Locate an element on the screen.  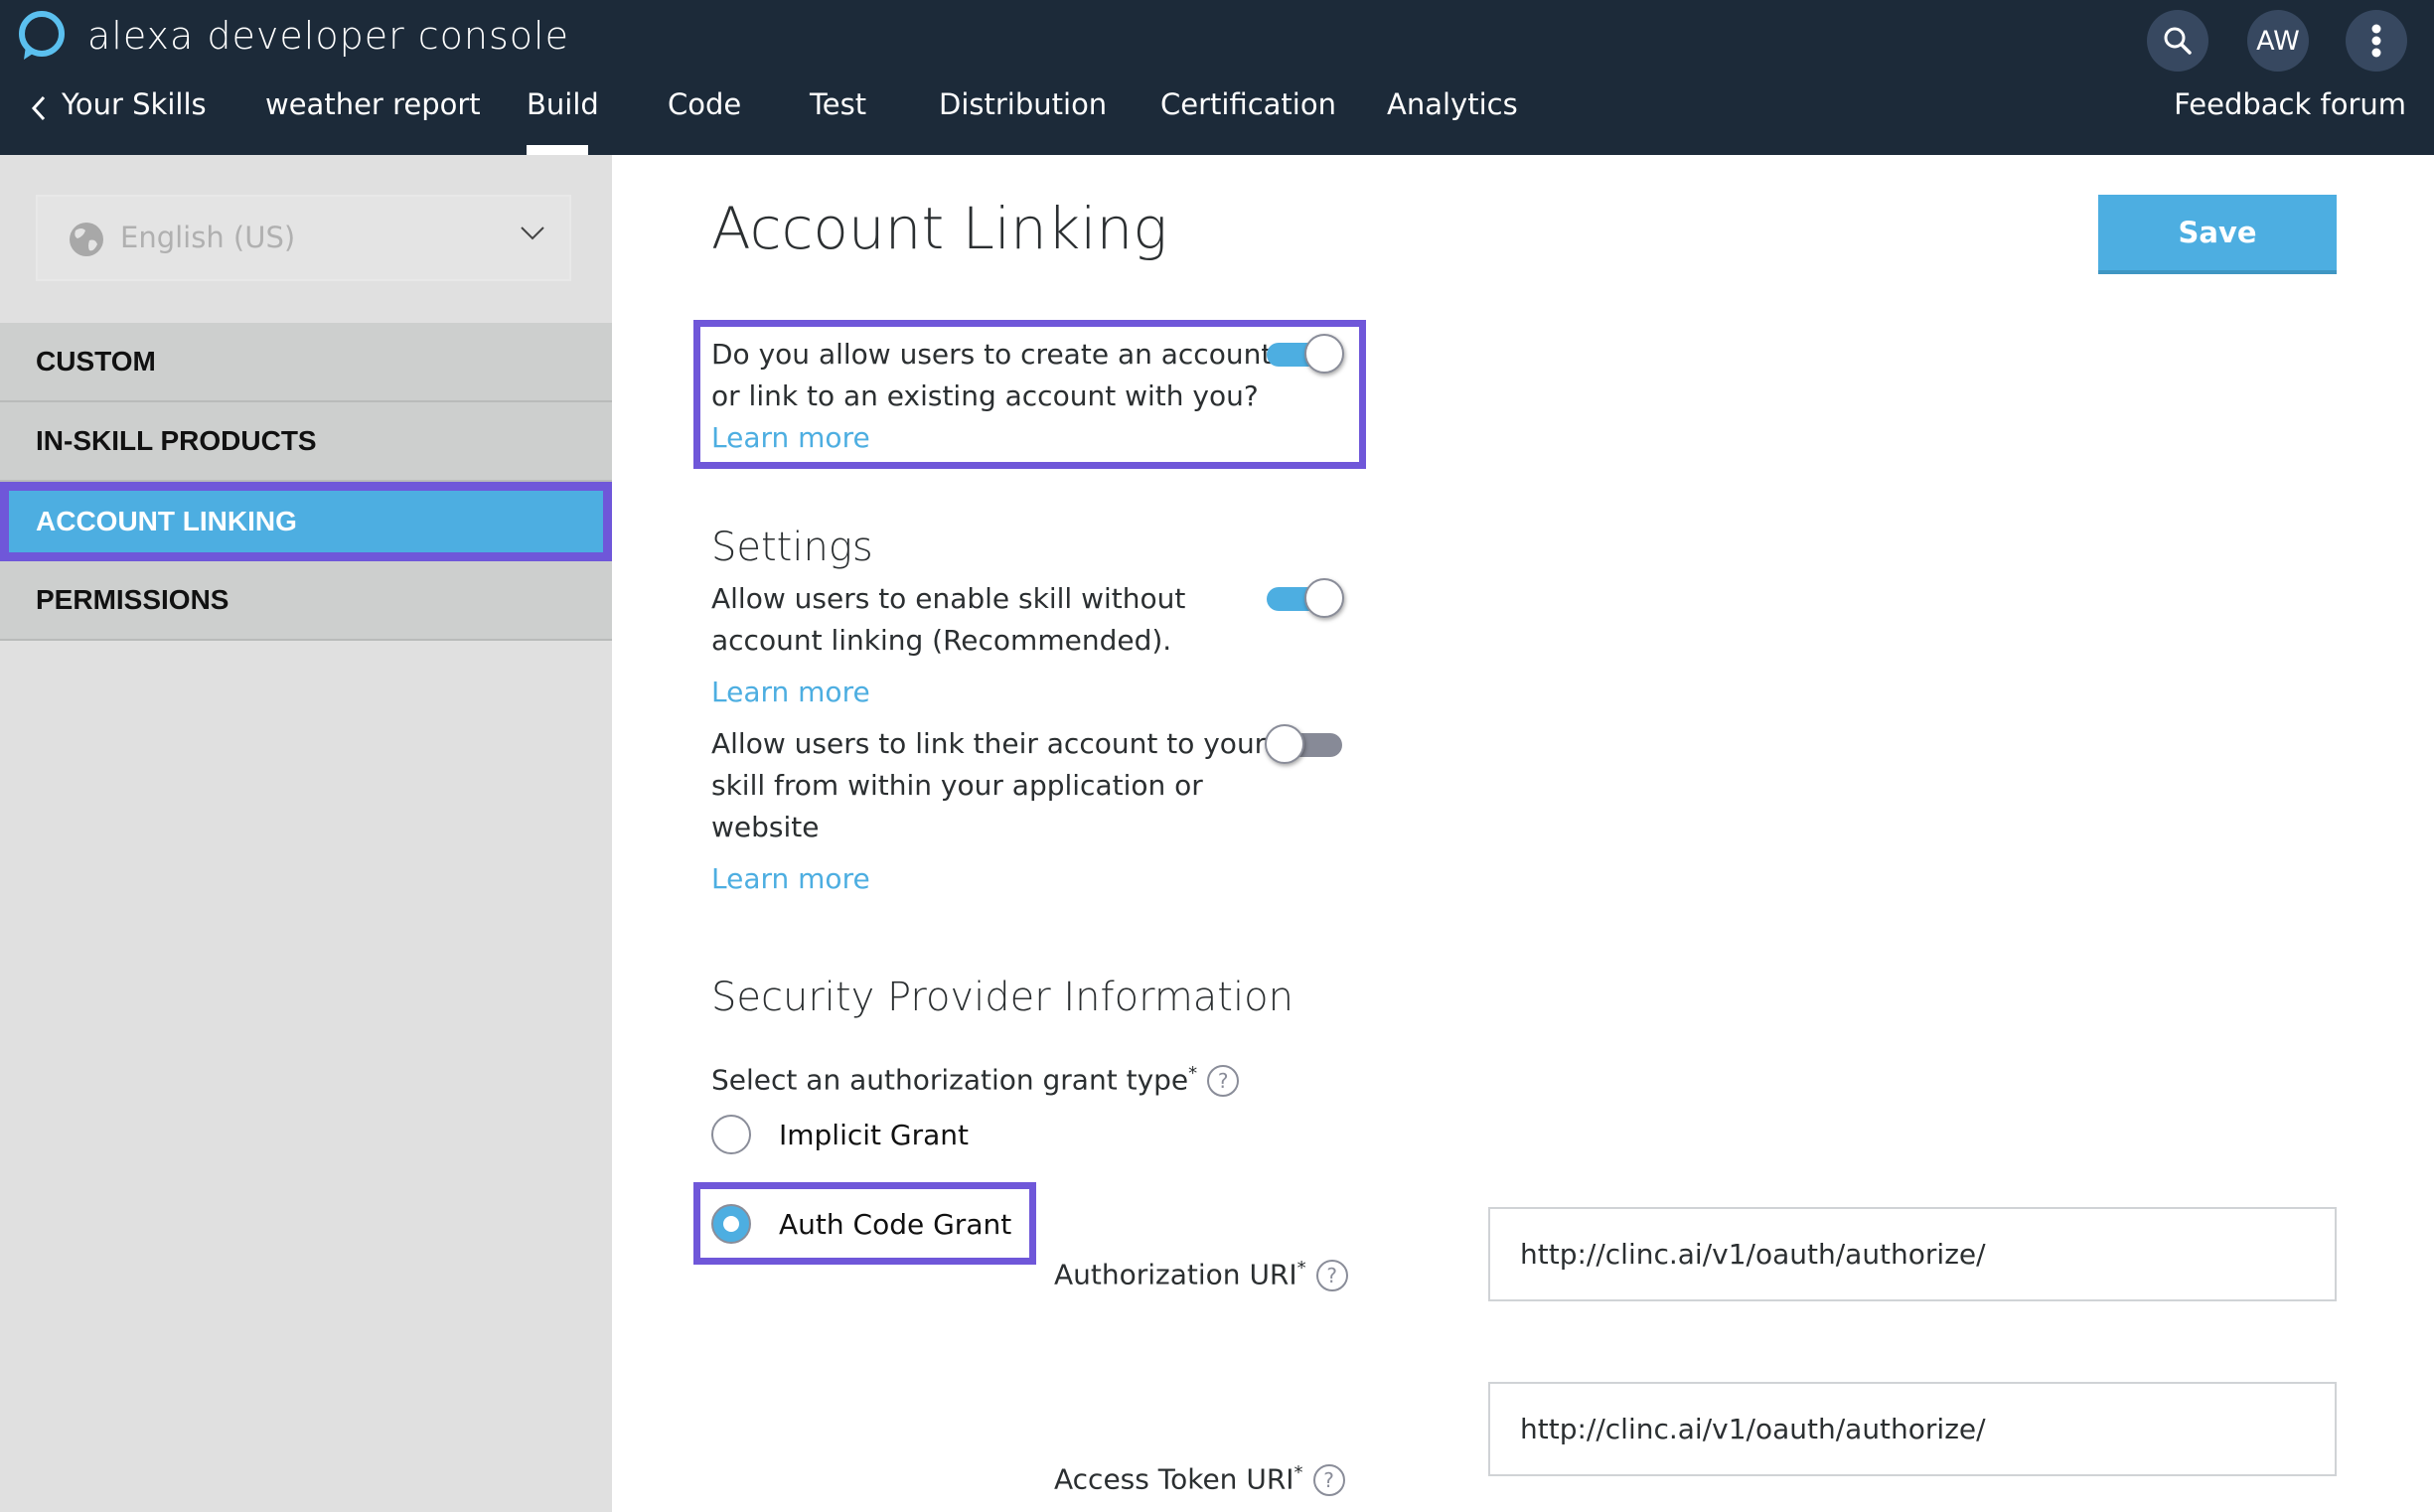
authorization-uri-label: Authorization URI*? is located at coordinates (1201, 1275).